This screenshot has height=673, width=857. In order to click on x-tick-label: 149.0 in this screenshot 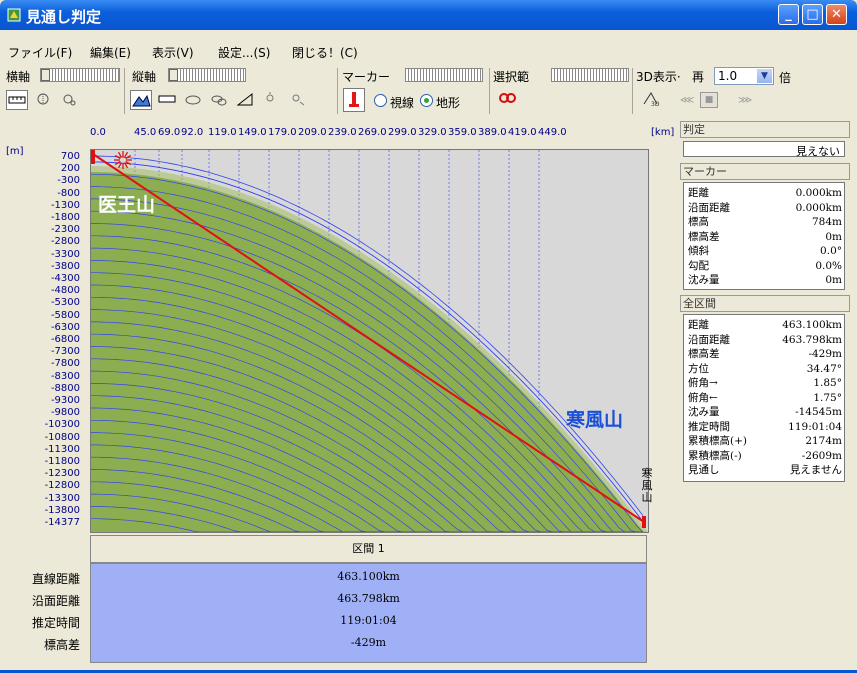, I will do `click(252, 132)`.